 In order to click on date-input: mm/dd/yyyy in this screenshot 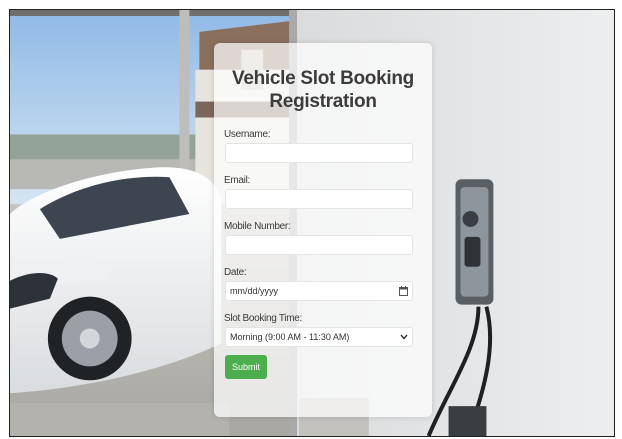, I will do `click(319, 291)`.